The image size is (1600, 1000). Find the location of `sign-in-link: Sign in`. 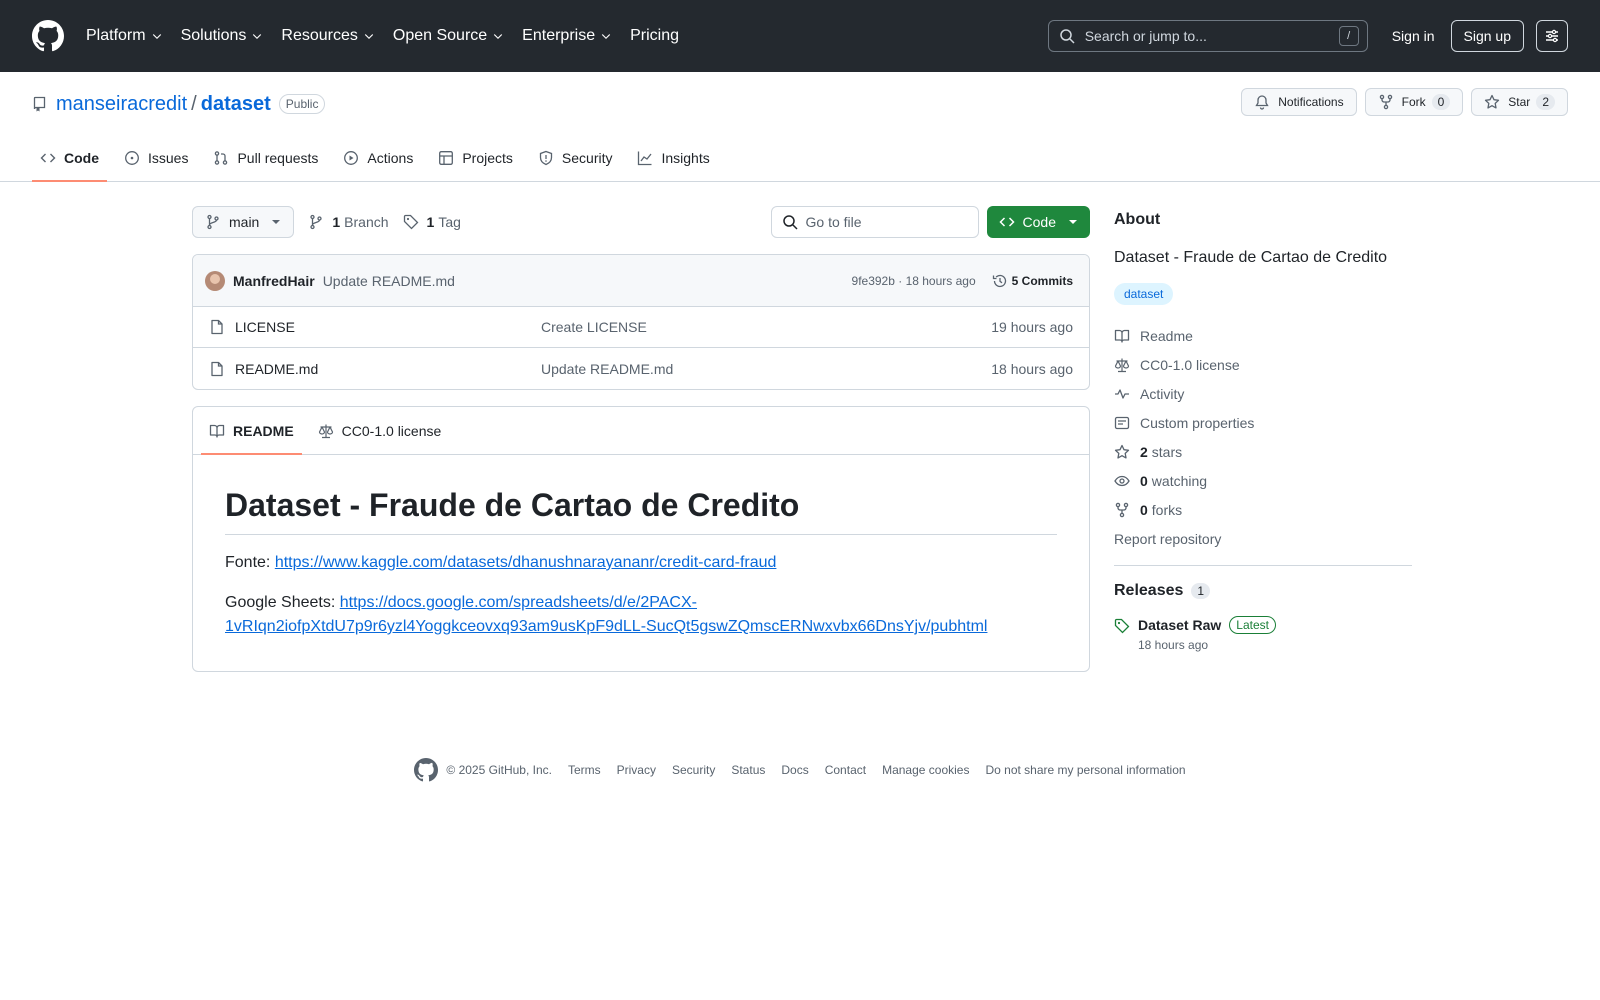

sign-in-link: Sign in is located at coordinates (1413, 36).